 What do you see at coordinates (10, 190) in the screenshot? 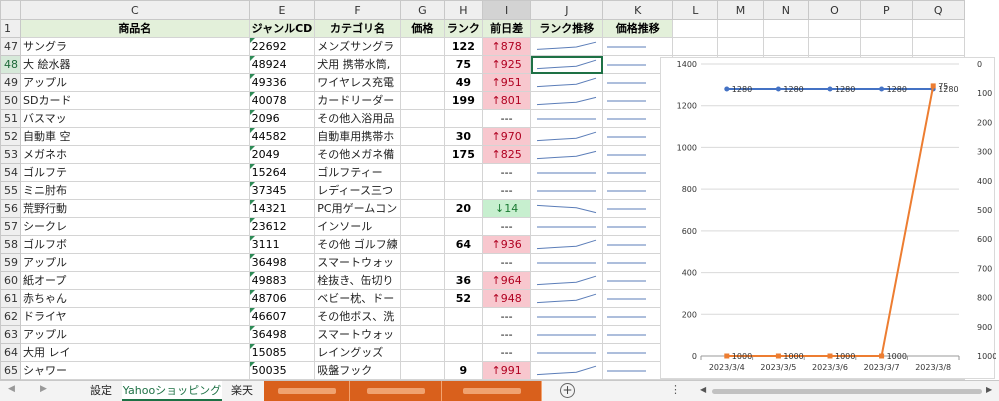
I see `row-header: 55` at bounding box center [10, 190].